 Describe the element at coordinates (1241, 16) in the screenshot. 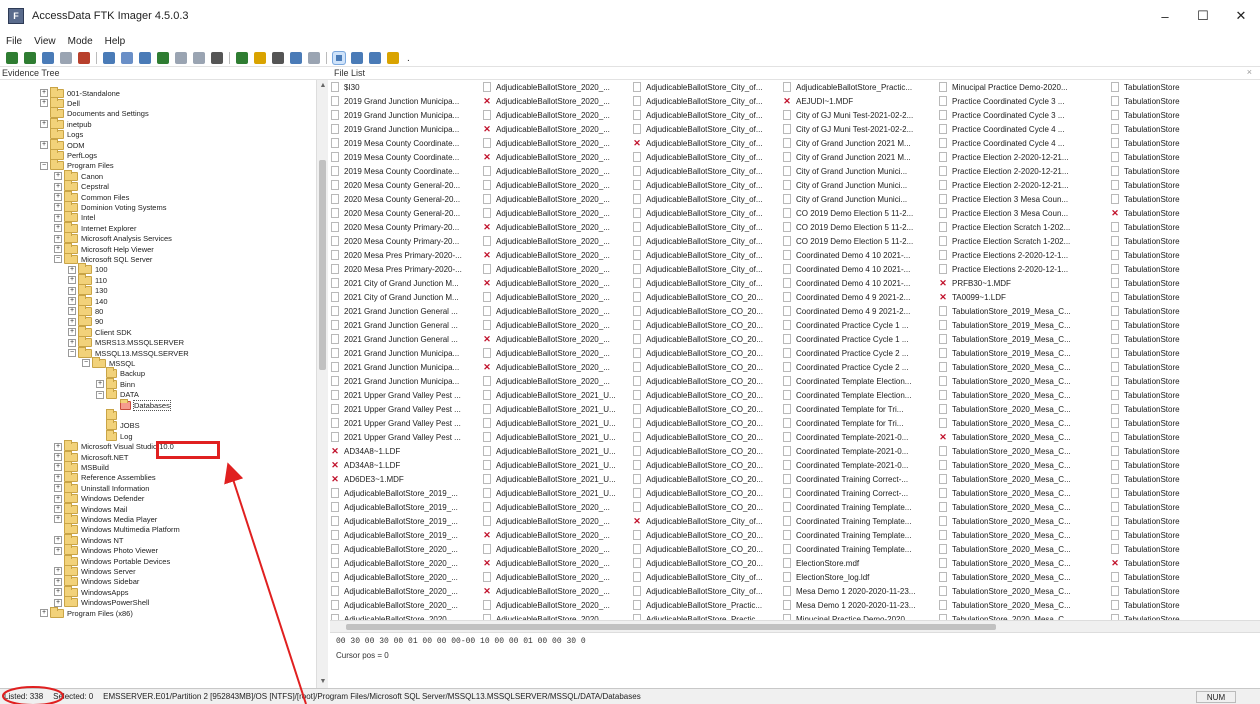

I see `close-button: ✕` at that location.